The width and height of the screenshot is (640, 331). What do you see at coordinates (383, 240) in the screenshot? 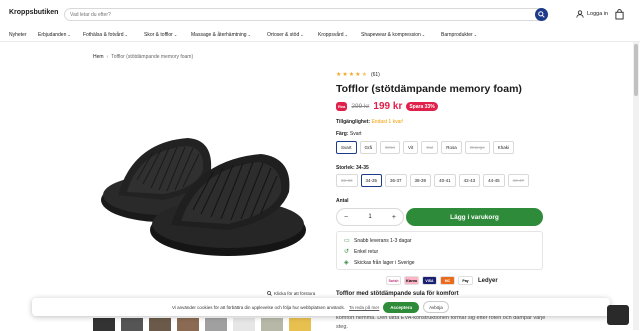
I see `usp-text: Snabb leverans 1-3 dagar` at bounding box center [383, 240].